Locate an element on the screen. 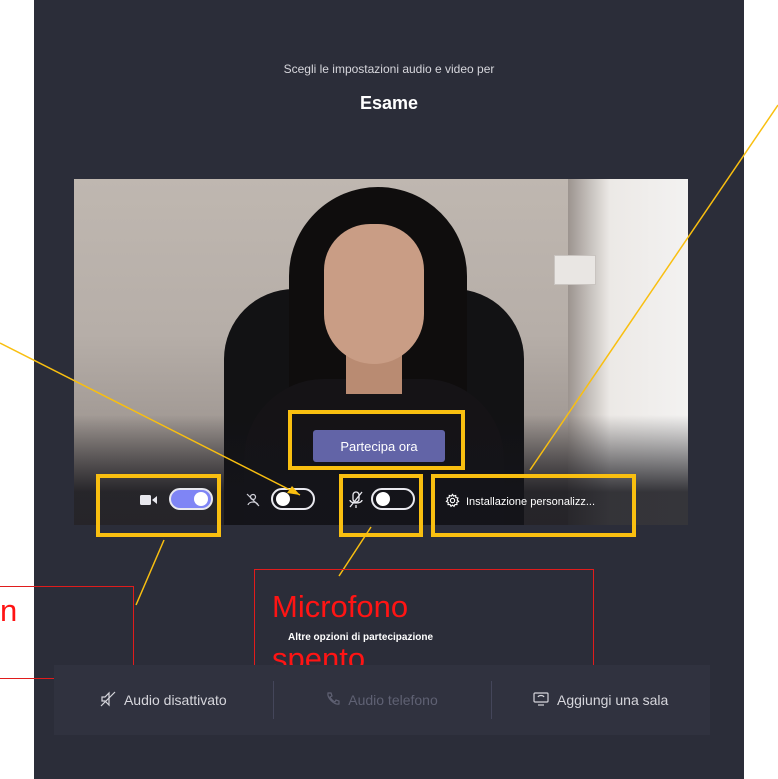  background-blur-toggle is located at coordinates (293, 499).